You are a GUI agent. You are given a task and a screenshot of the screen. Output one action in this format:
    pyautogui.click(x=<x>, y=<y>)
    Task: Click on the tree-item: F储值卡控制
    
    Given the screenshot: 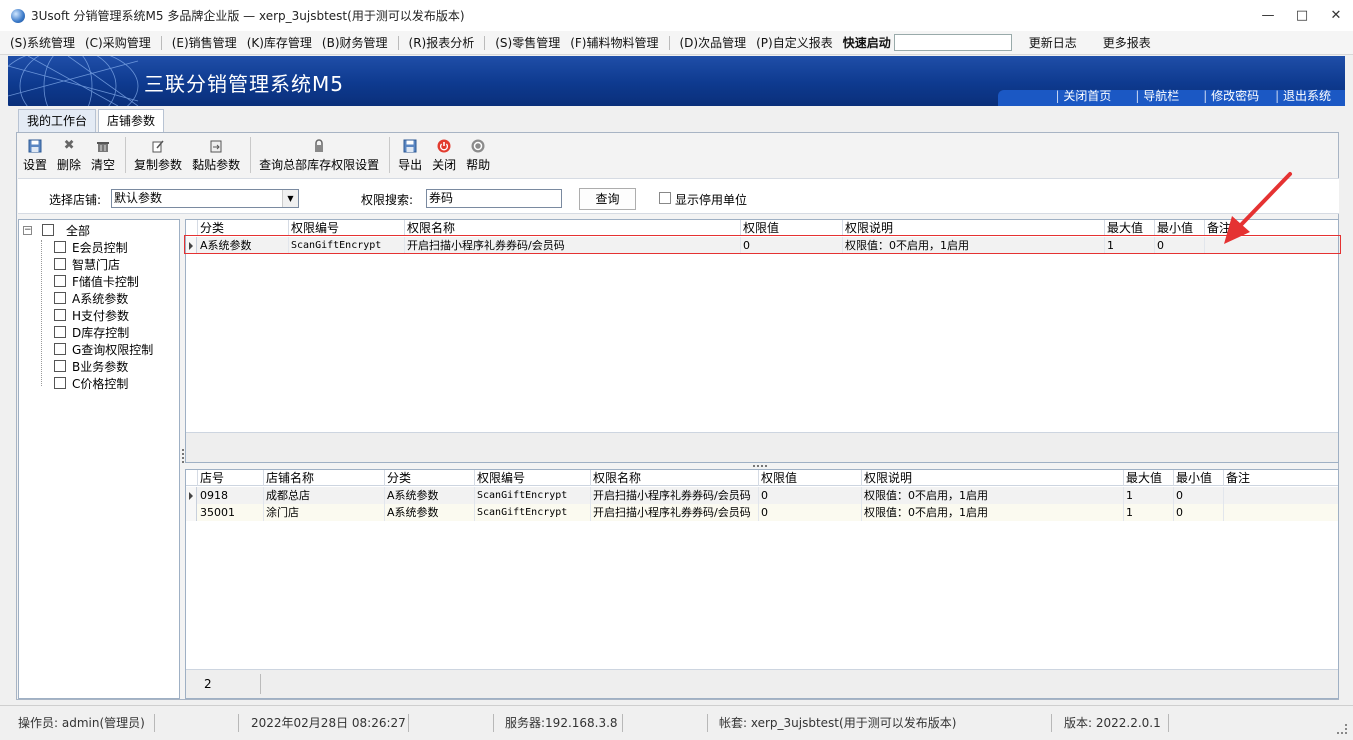 What is the action you would take?
    pyautogui.click(x=96, y=281)
    